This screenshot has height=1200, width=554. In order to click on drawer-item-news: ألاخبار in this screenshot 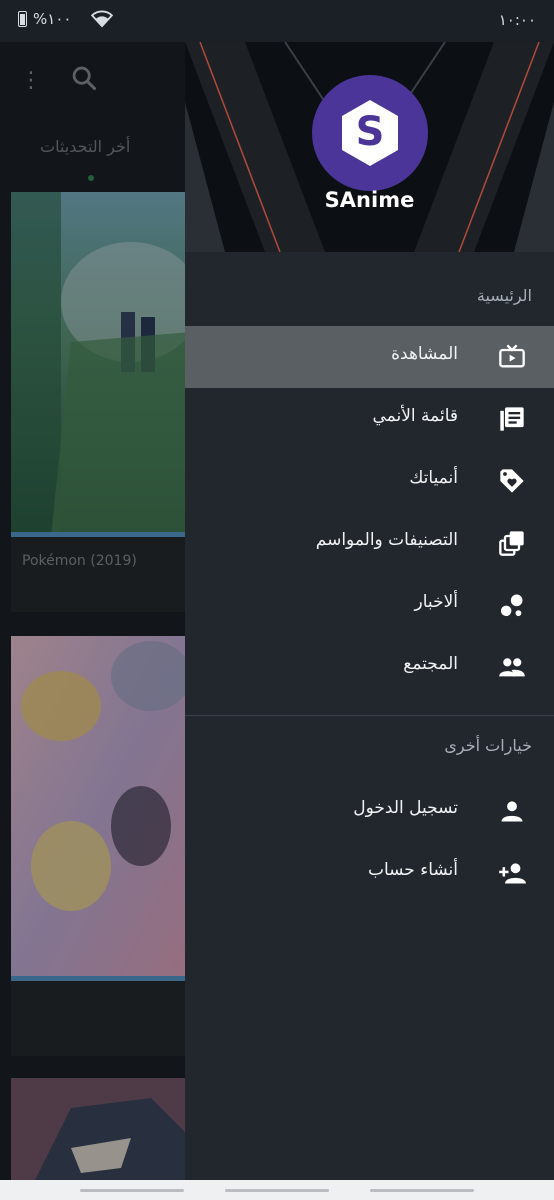, I will do `click(369, 605)`.